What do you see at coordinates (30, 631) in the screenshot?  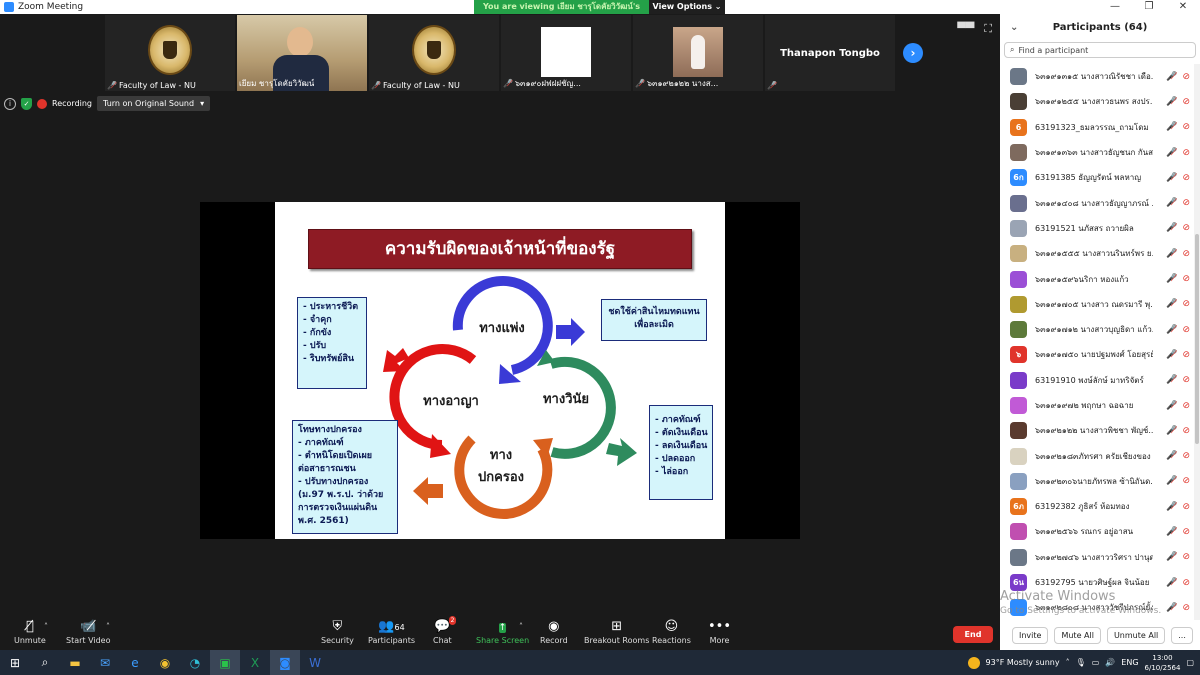 I see `unmute-button: 🎙̸ Unmute` at bounding box center [30, 631].